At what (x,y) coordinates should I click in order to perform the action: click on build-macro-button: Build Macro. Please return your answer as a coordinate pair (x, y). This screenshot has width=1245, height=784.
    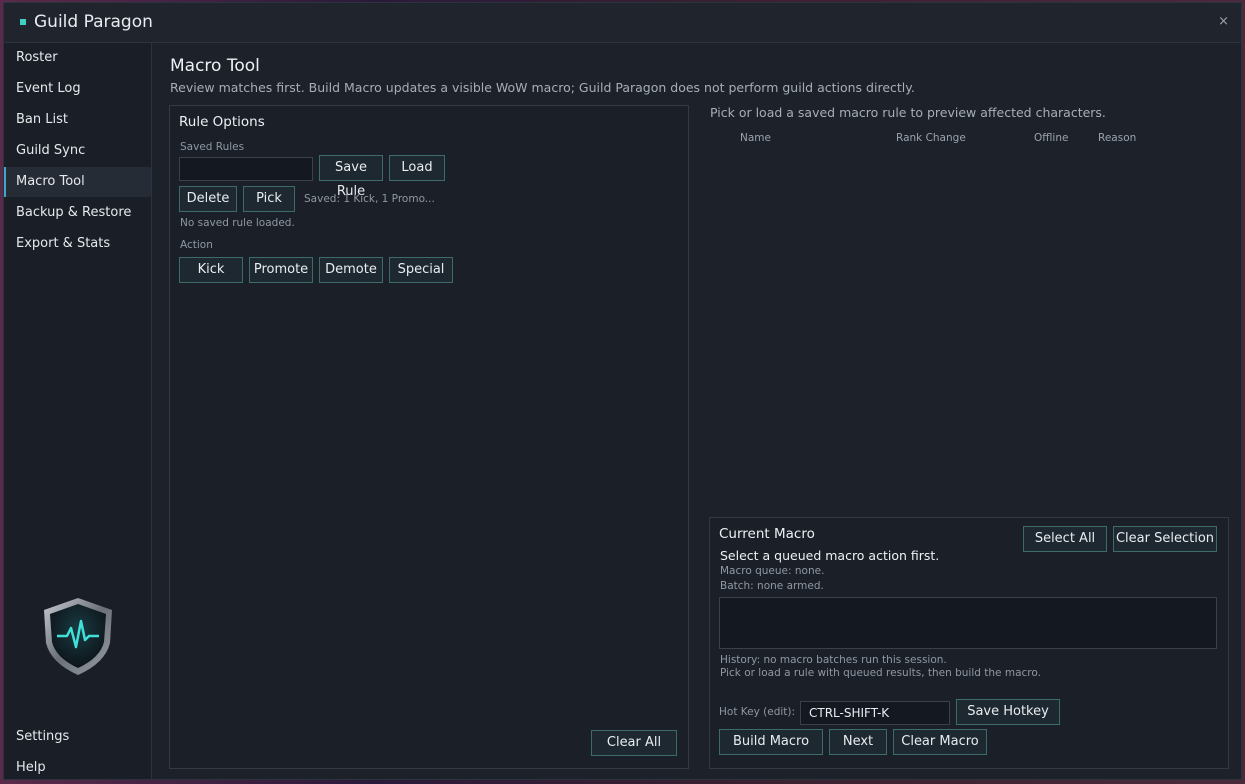
    Looking at the image, I should click on (771, 742).